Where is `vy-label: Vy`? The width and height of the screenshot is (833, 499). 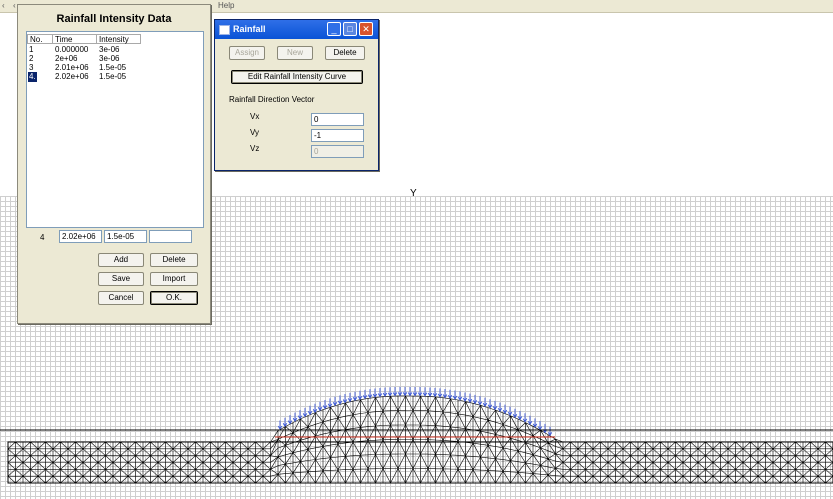
vy-label: Vy is located at coordinates (255, 132).